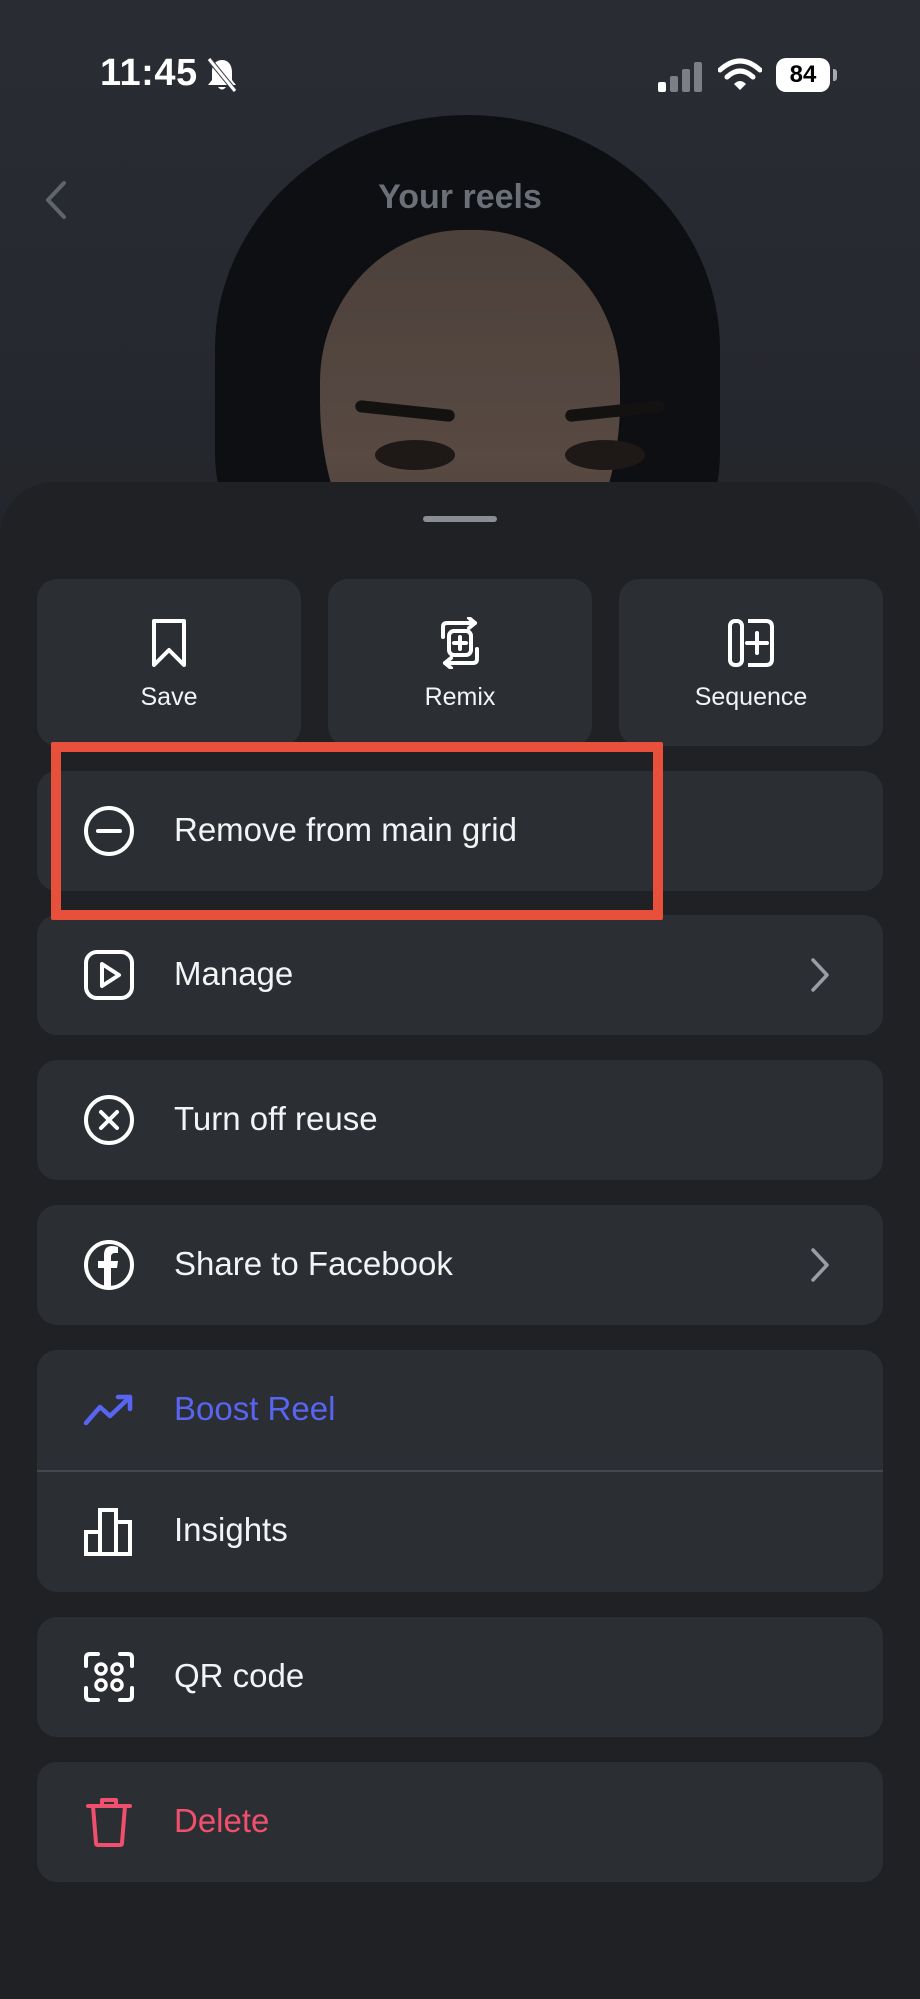 The width and height of the screenshot is (920, 1999). What do you see at coordinates (345, 829) in the screenshot?
I see `remove-from-grid-label: Remove from main grid` at bounding box center [345, 829].